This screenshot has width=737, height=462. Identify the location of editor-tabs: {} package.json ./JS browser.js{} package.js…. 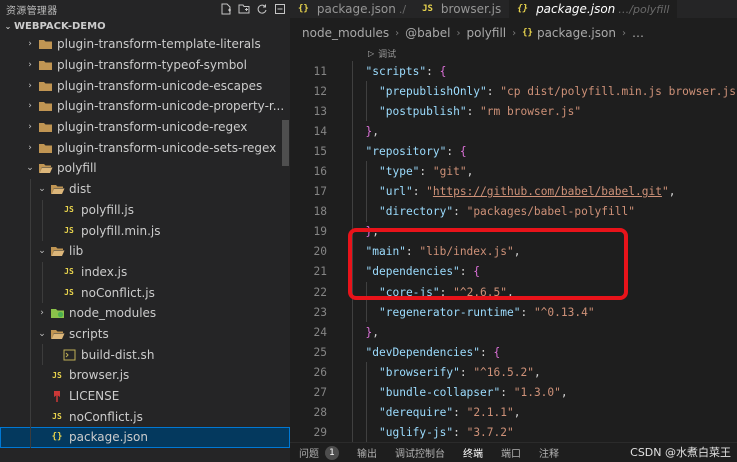
(513, 9).